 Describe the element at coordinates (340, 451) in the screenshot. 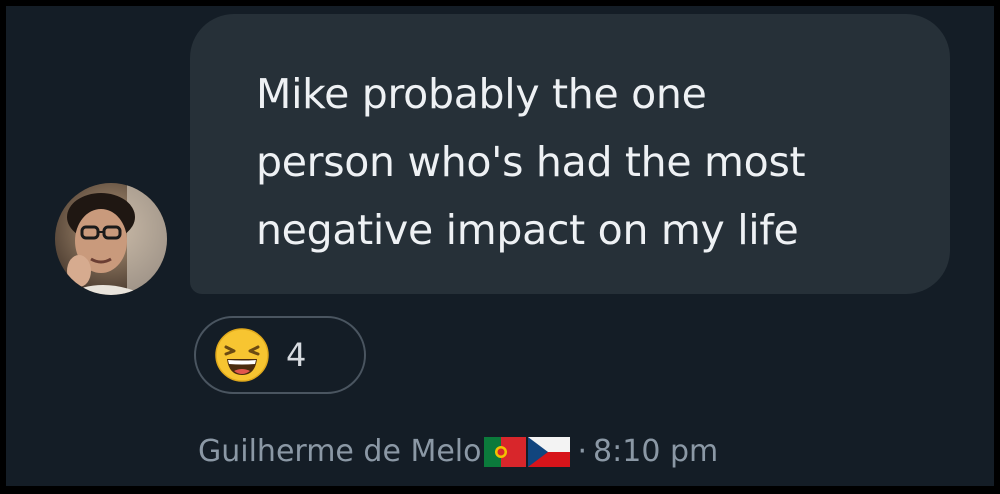

I see `author-name: Guilherme de Melo` at that location.